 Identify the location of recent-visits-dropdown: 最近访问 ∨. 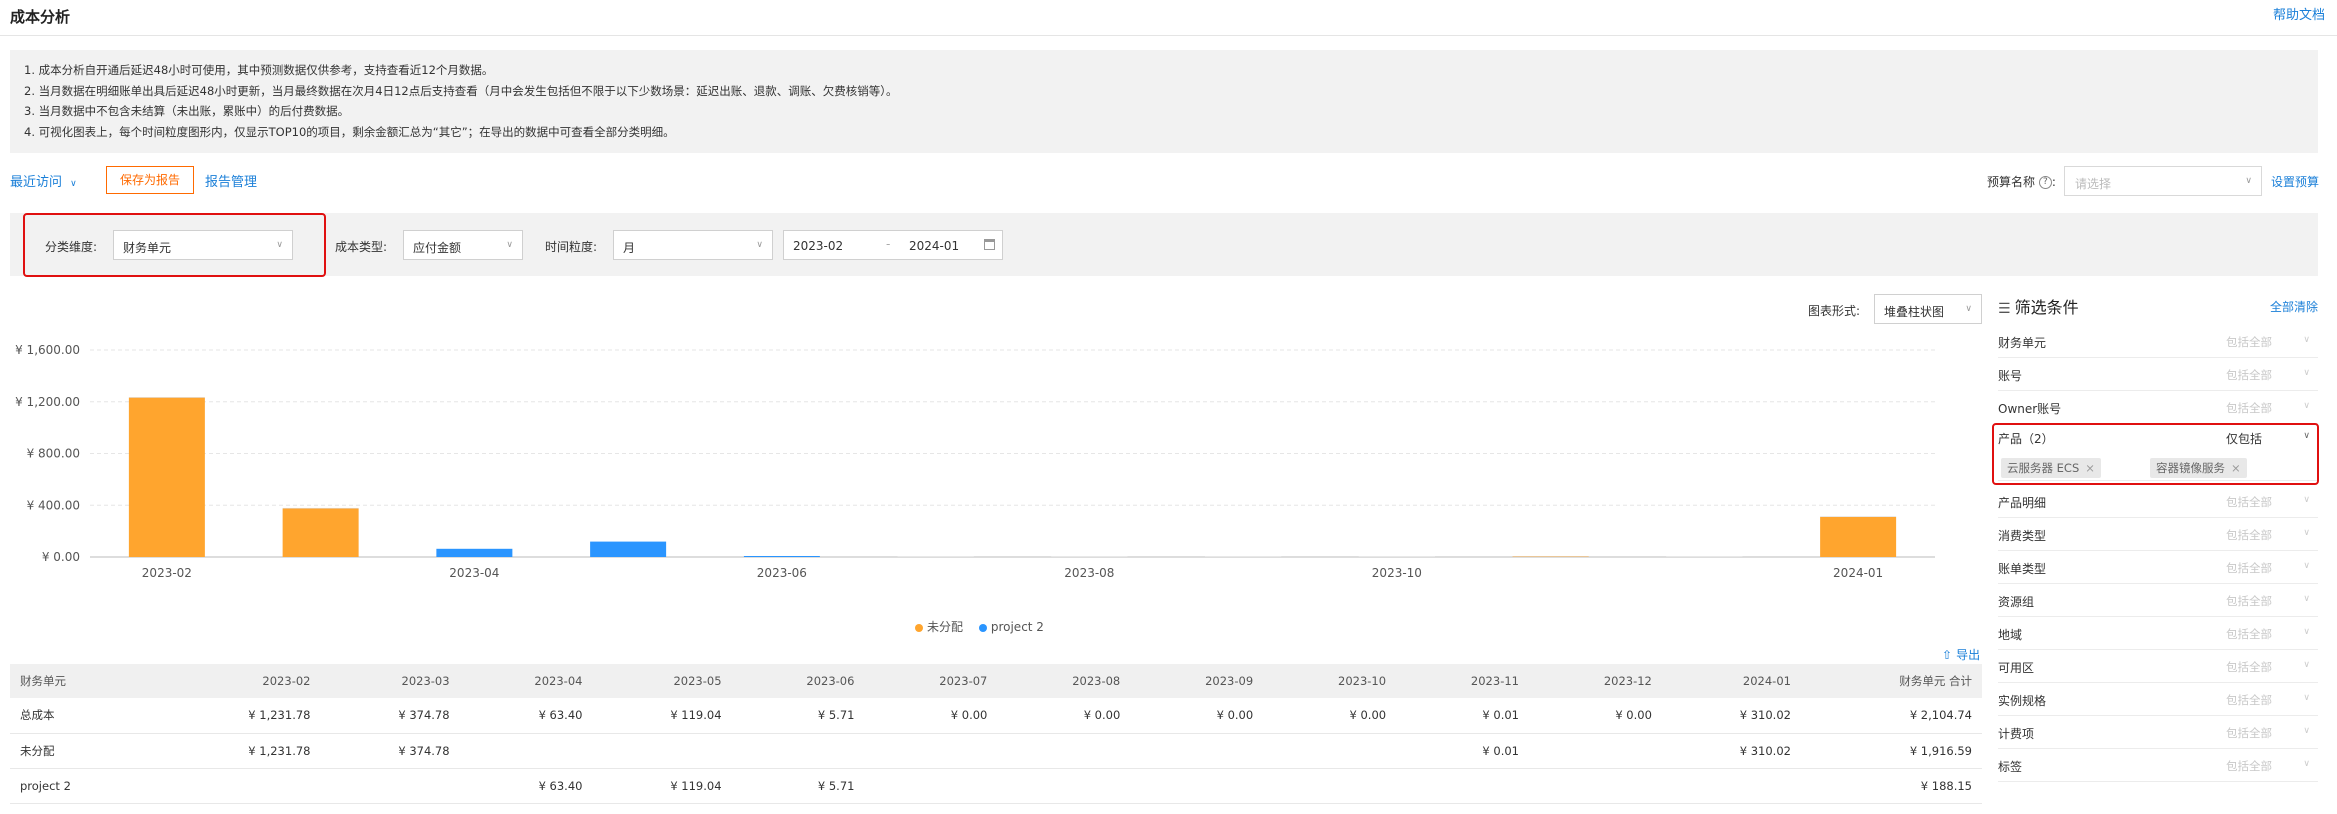
(43, 180).